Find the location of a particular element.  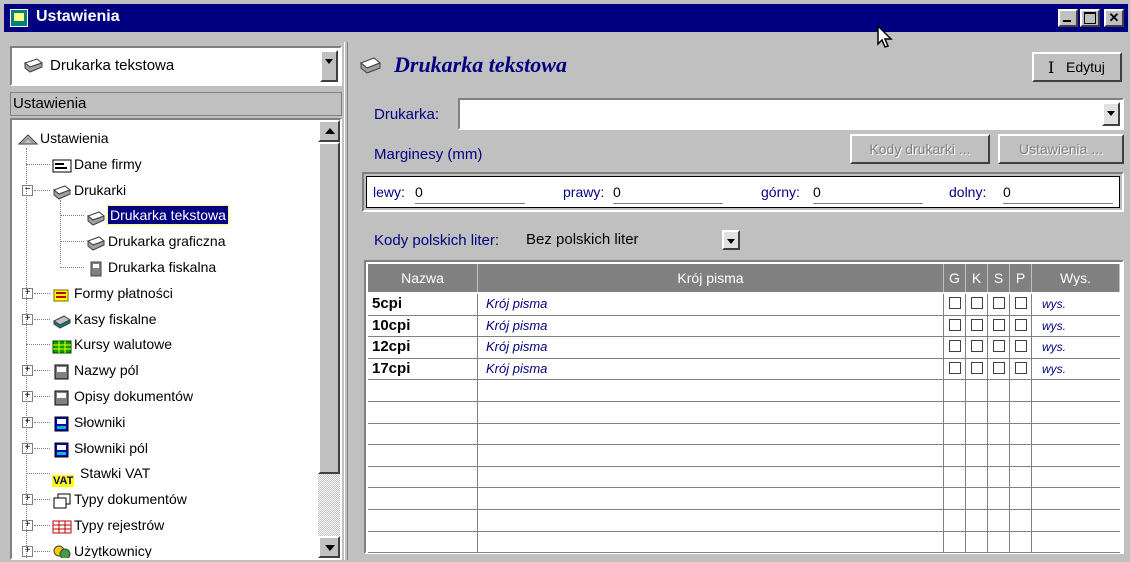

tree-item: Typy dokumentów is located at coordinates (119, 499).